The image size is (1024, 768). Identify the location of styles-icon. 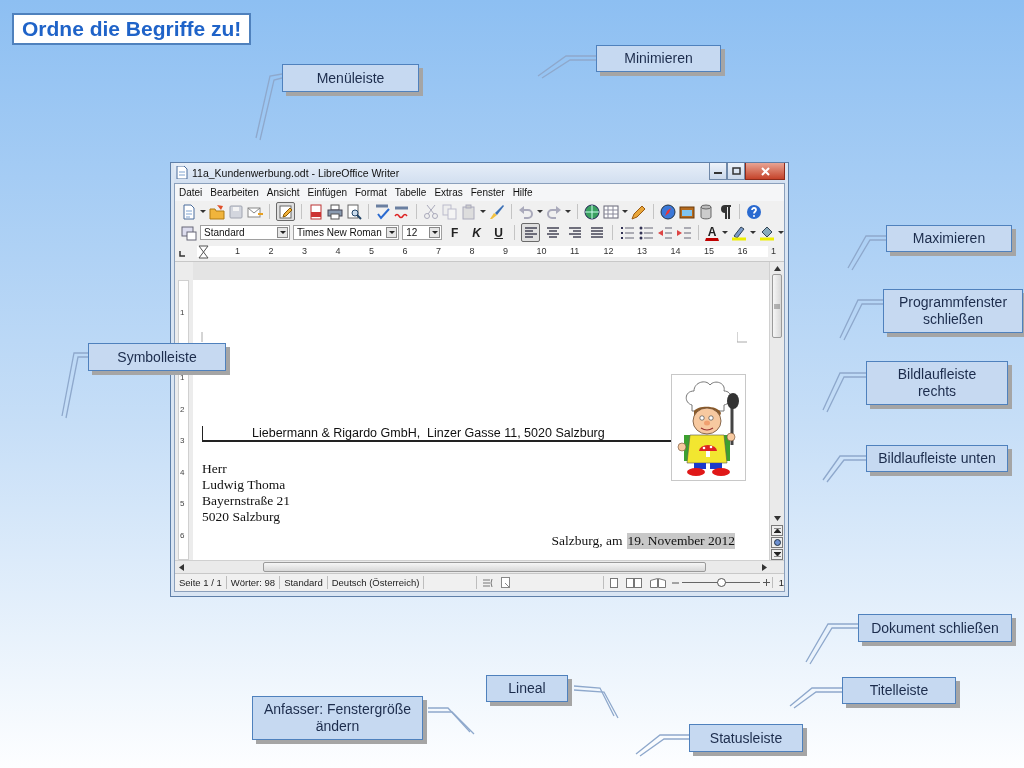
(189, 232).